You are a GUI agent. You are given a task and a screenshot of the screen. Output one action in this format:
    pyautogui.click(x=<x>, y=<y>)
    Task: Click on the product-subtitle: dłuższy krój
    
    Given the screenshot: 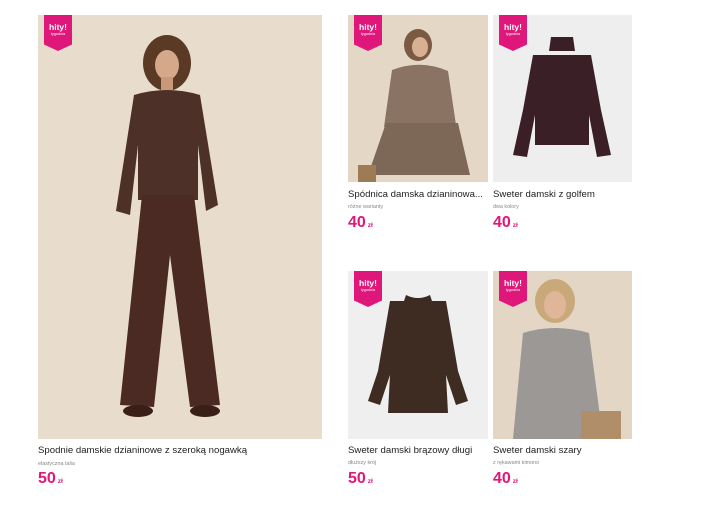 What is the action you would take?
    pyautogui.click(x=362, y=463)
    